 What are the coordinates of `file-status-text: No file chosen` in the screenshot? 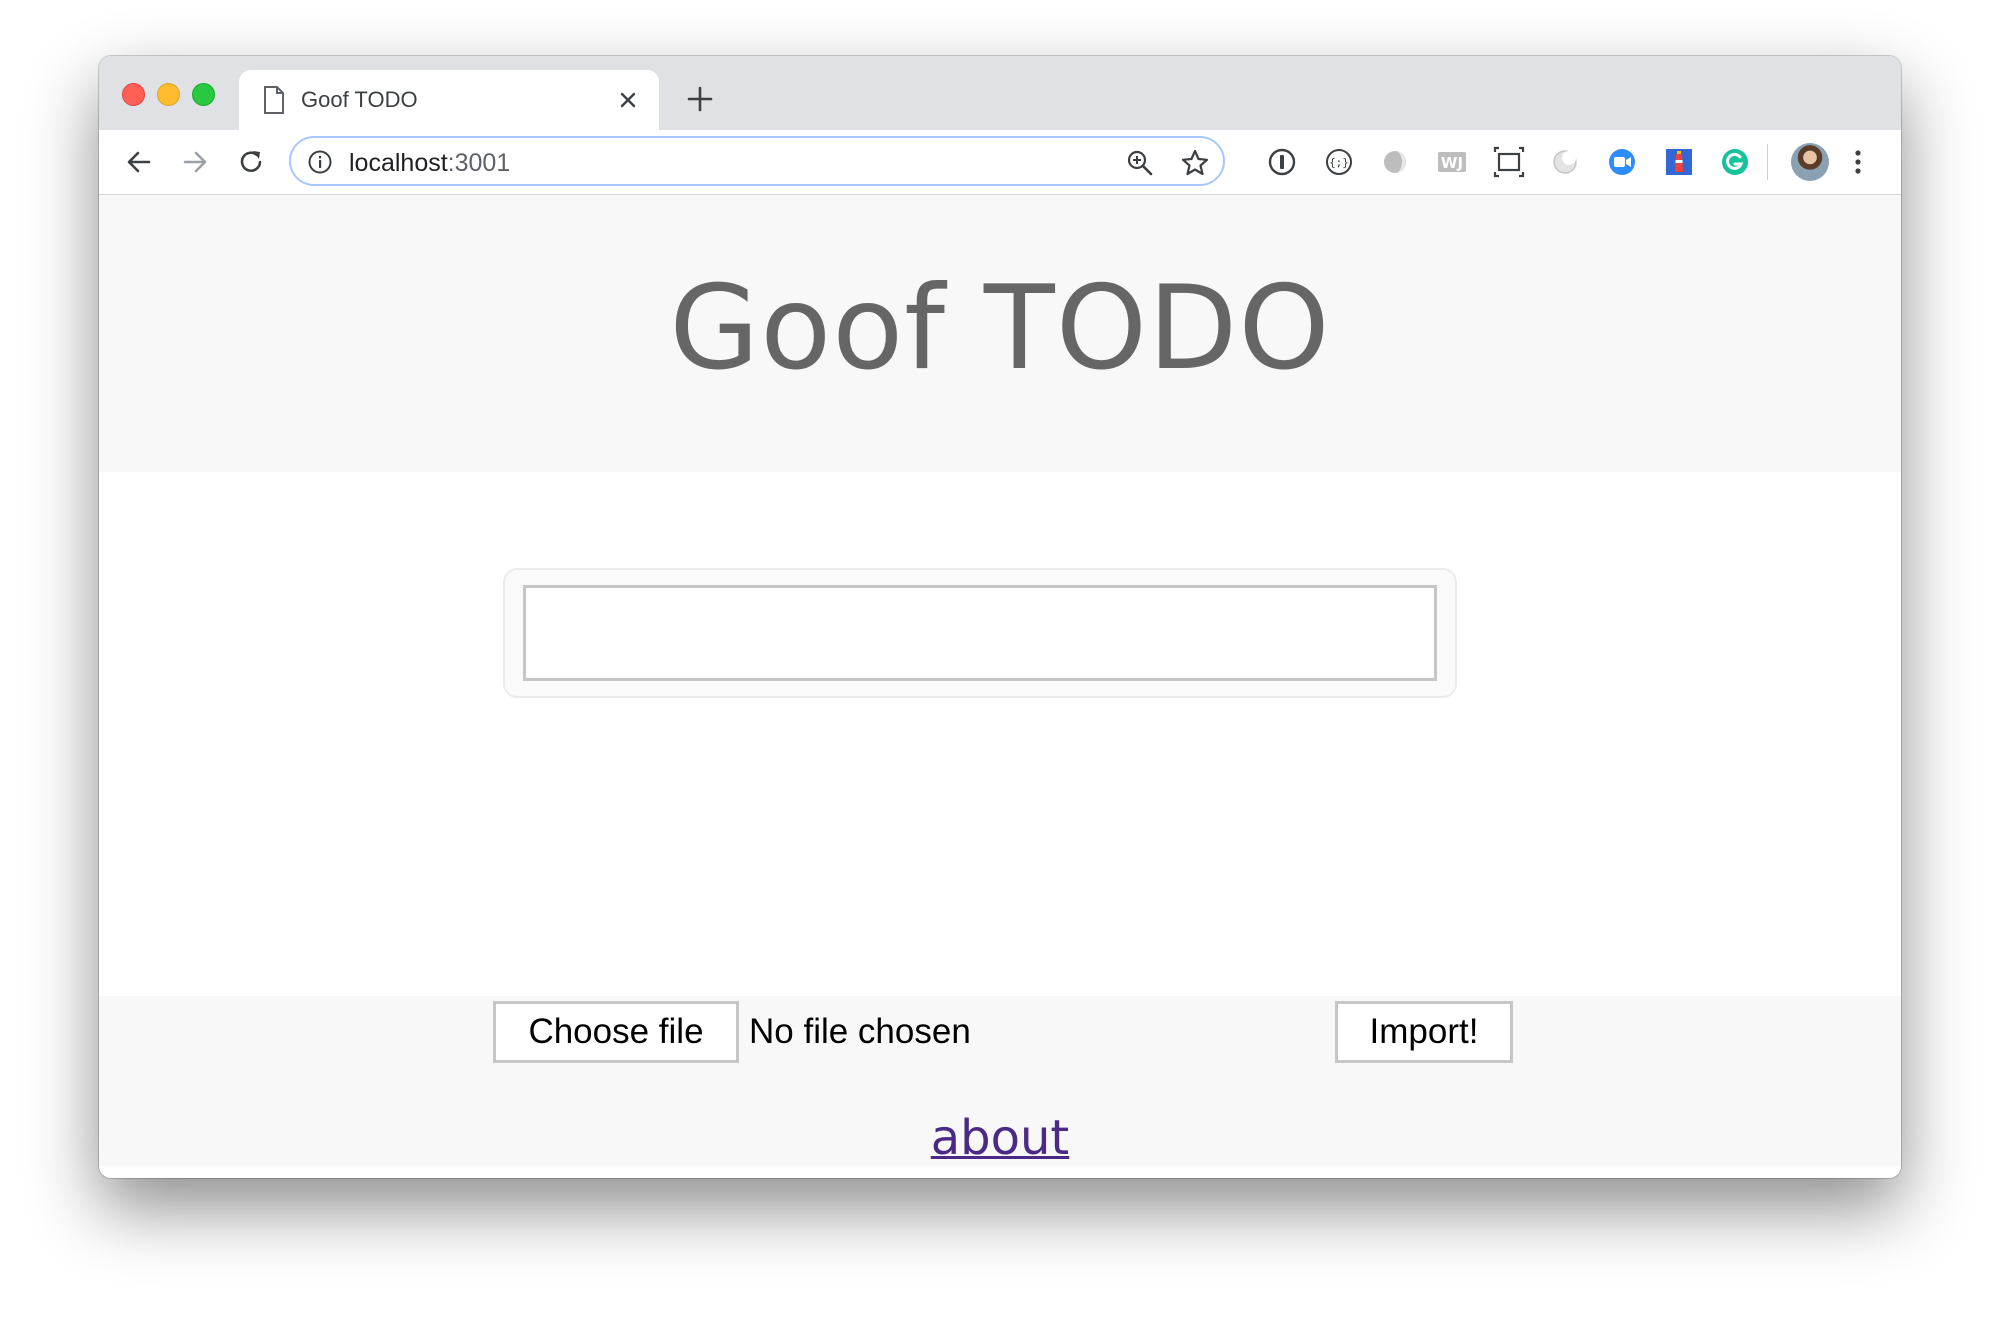 It's located at (860, 1031).